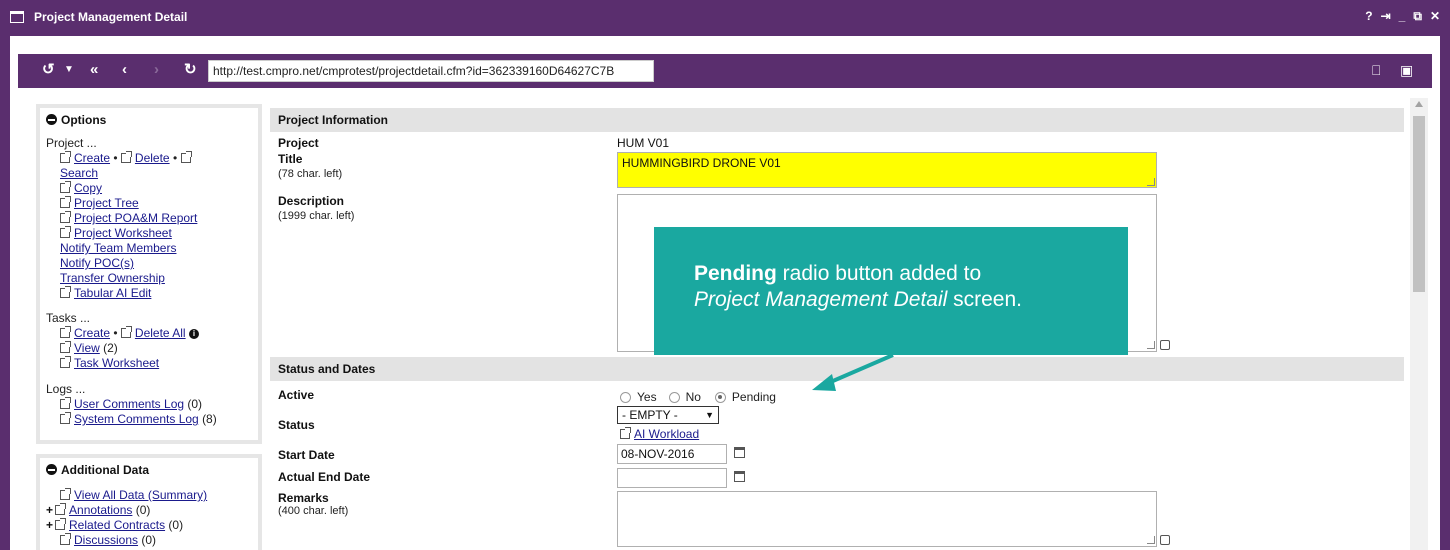 This screenshot has width=1450, height=550. Describe the element at coordinates (672, 478) in the screenshot. I see `actual-end-date-input` at that location.